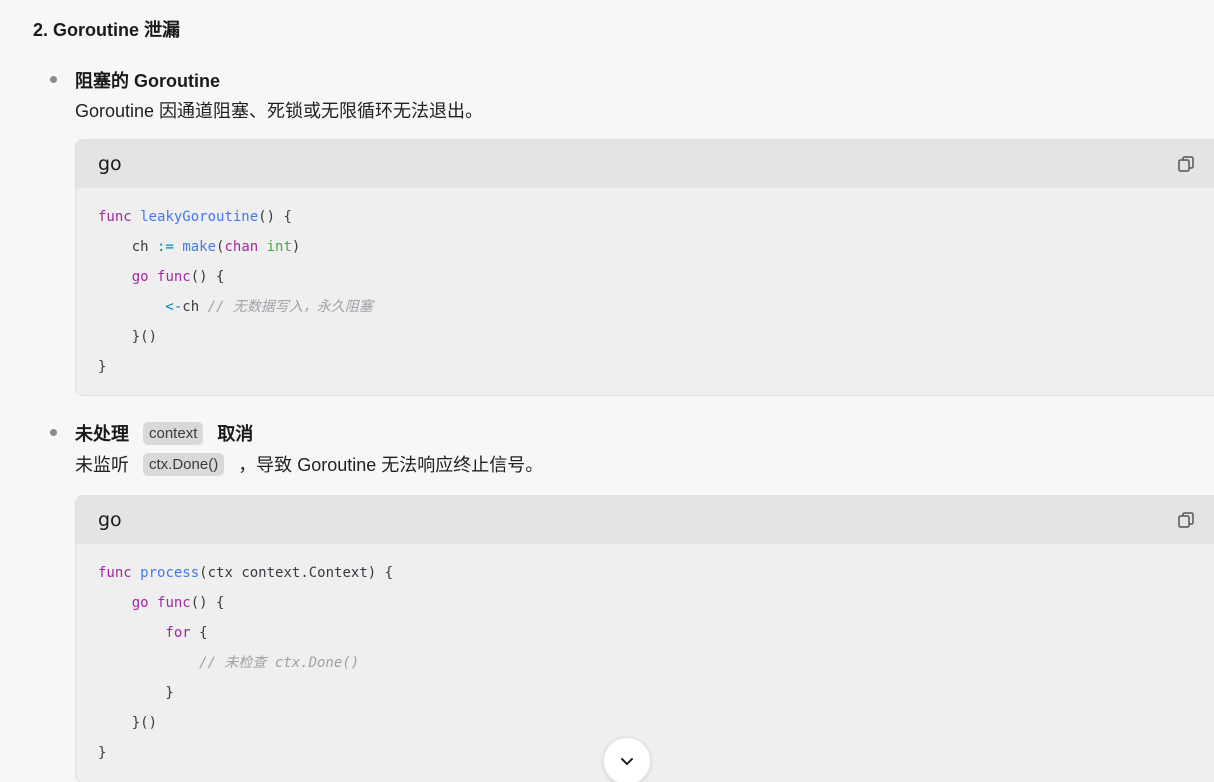 Image resolution: width=1214 pixels, height=782 pixels. I want to click on code-token: (ctx context.Context) {, so click(296, 573).